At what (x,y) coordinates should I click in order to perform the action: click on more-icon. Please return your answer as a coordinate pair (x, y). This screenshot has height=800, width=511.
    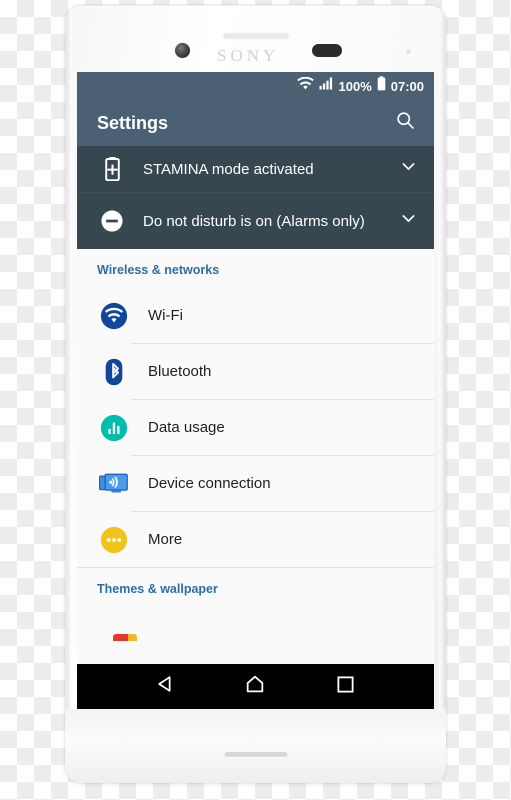
    Looking at the image, I should click on (114, 540).